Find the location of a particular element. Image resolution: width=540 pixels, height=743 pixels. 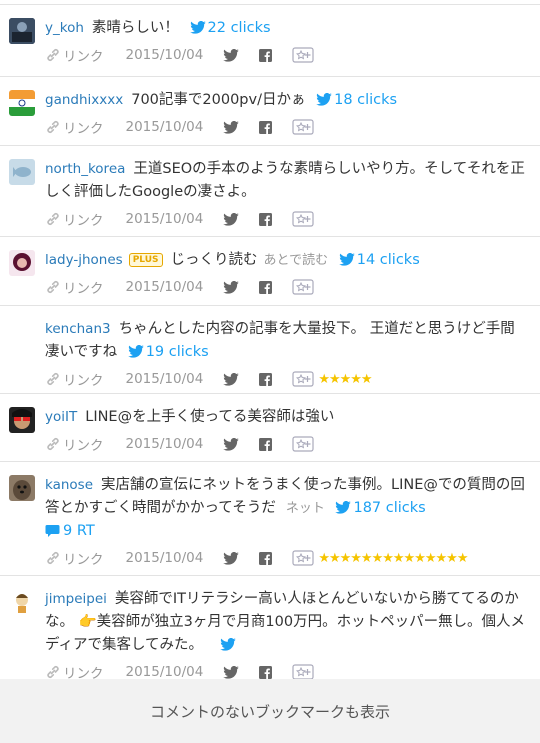

user-link: gandhixxxx is located at coordinates (84, 100).